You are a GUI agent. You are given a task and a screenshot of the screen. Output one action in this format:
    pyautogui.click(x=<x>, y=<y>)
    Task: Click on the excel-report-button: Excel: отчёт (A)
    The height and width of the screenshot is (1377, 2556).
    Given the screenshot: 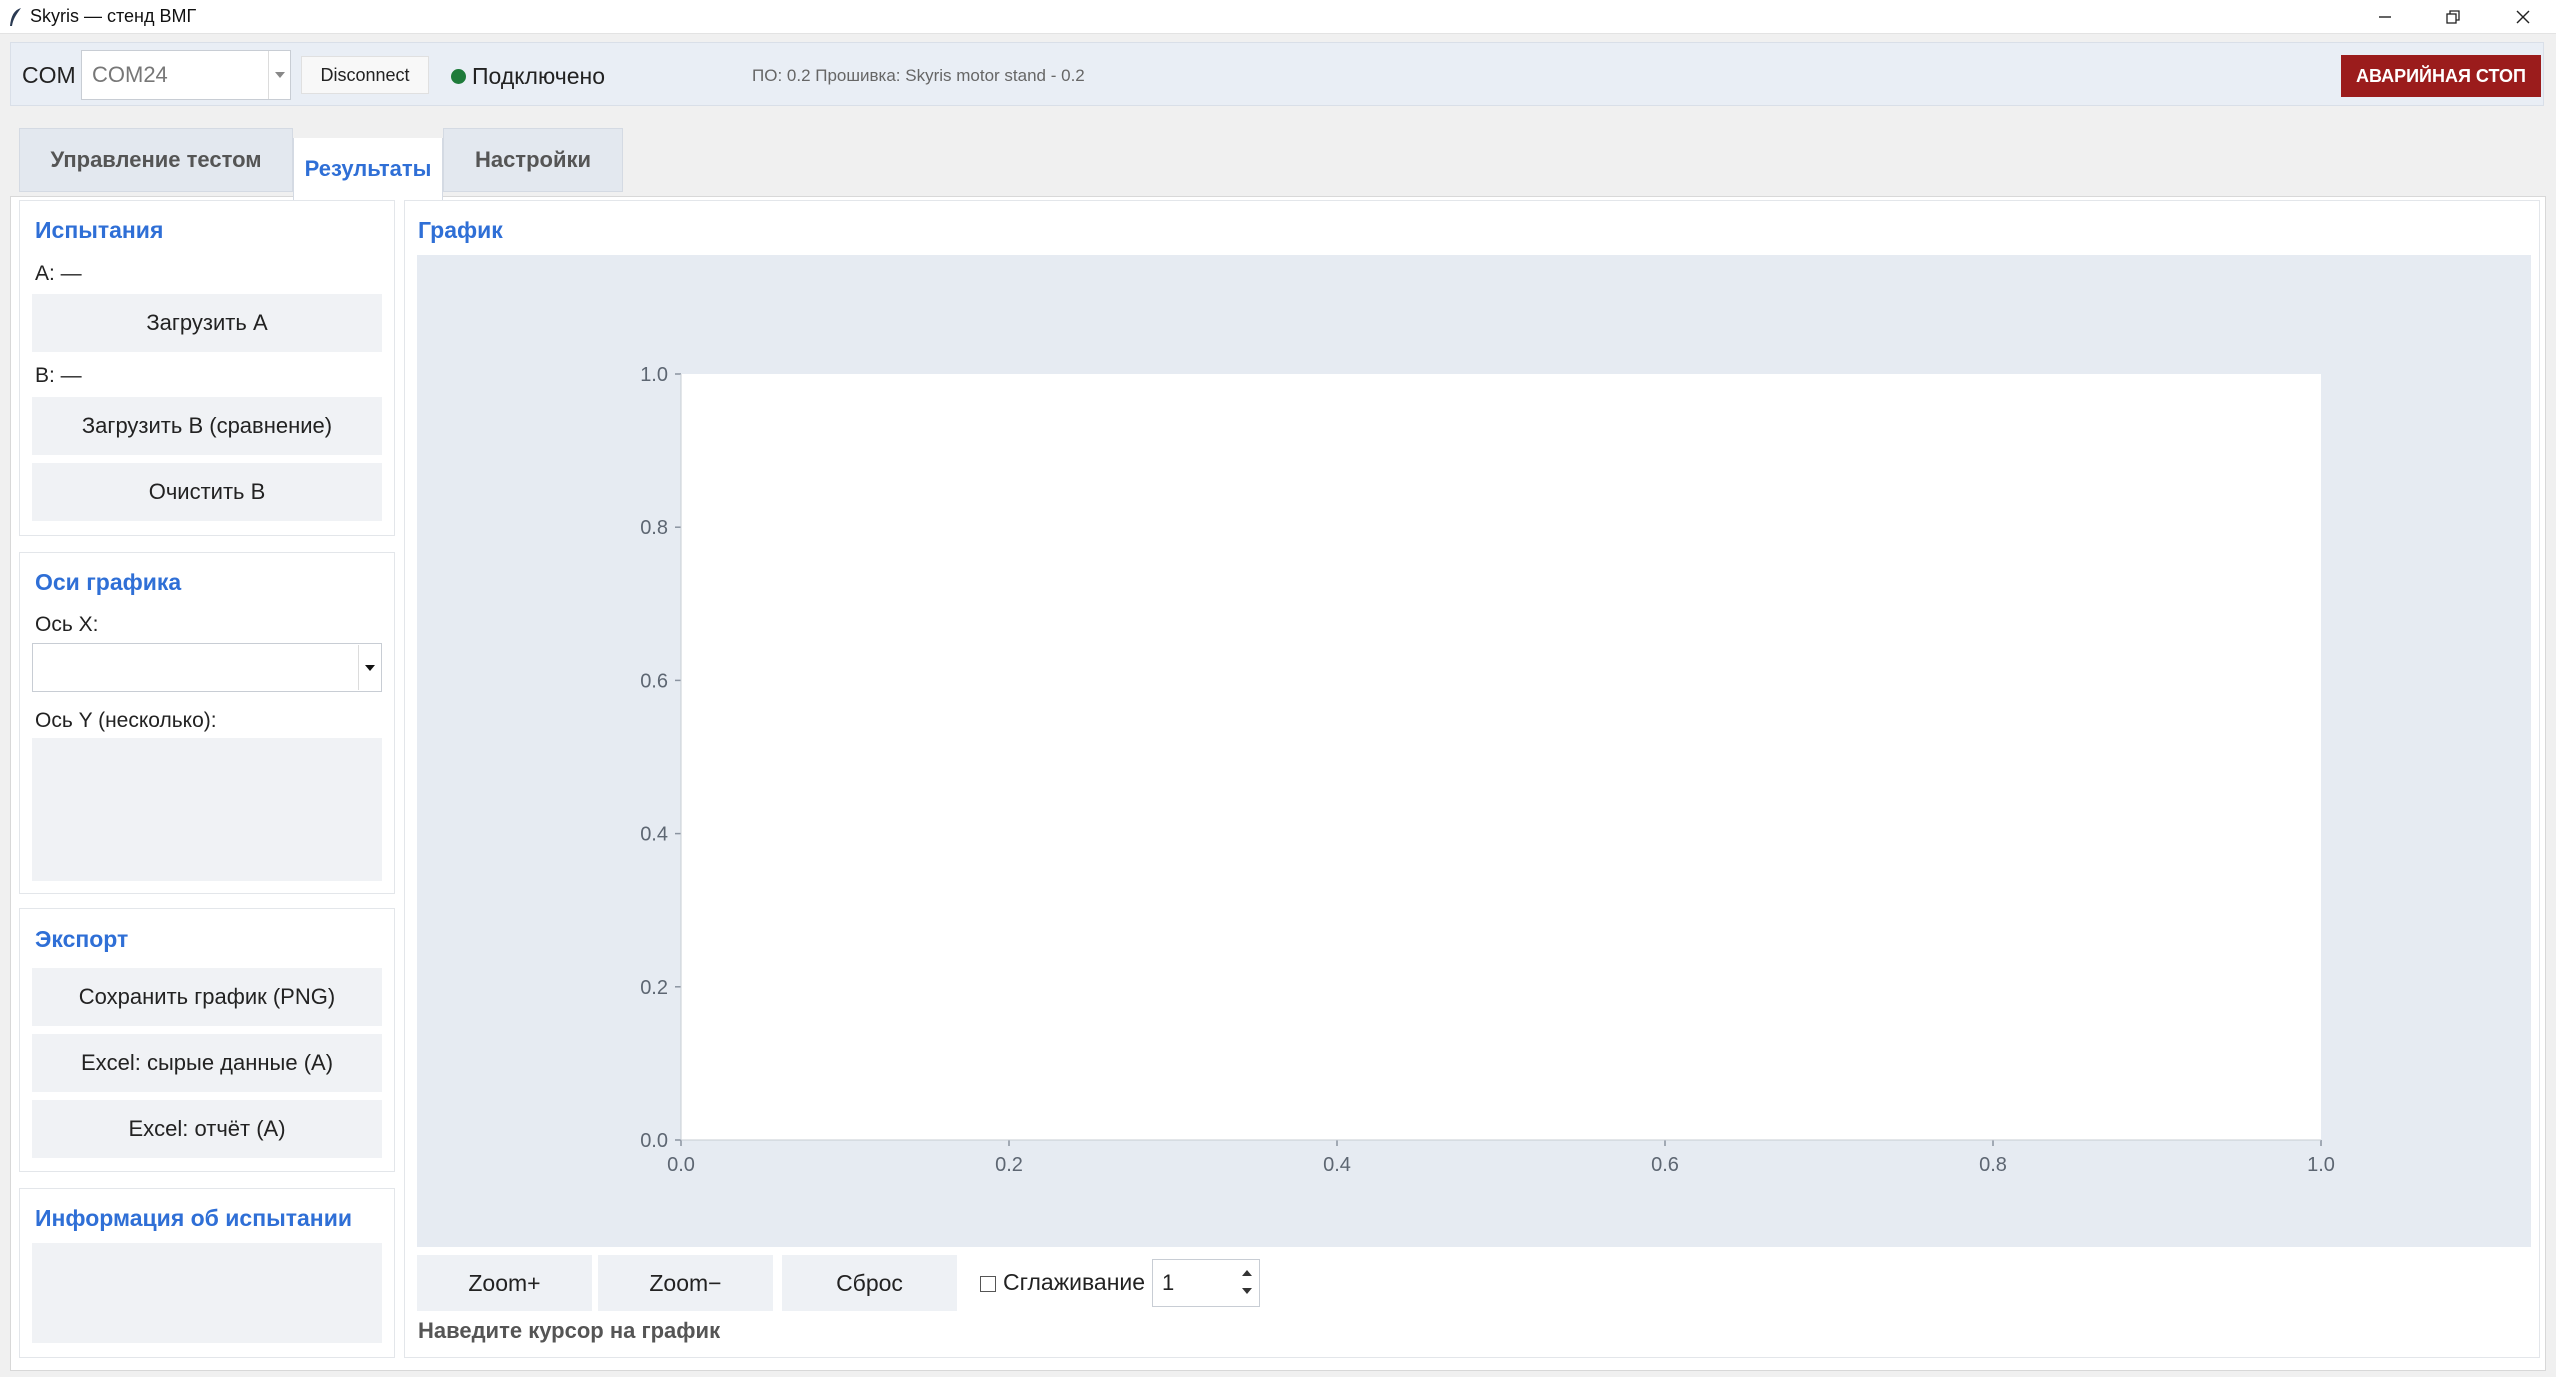 What is the action you would take?
    pyautogui.click(x=207, y=1129)
    